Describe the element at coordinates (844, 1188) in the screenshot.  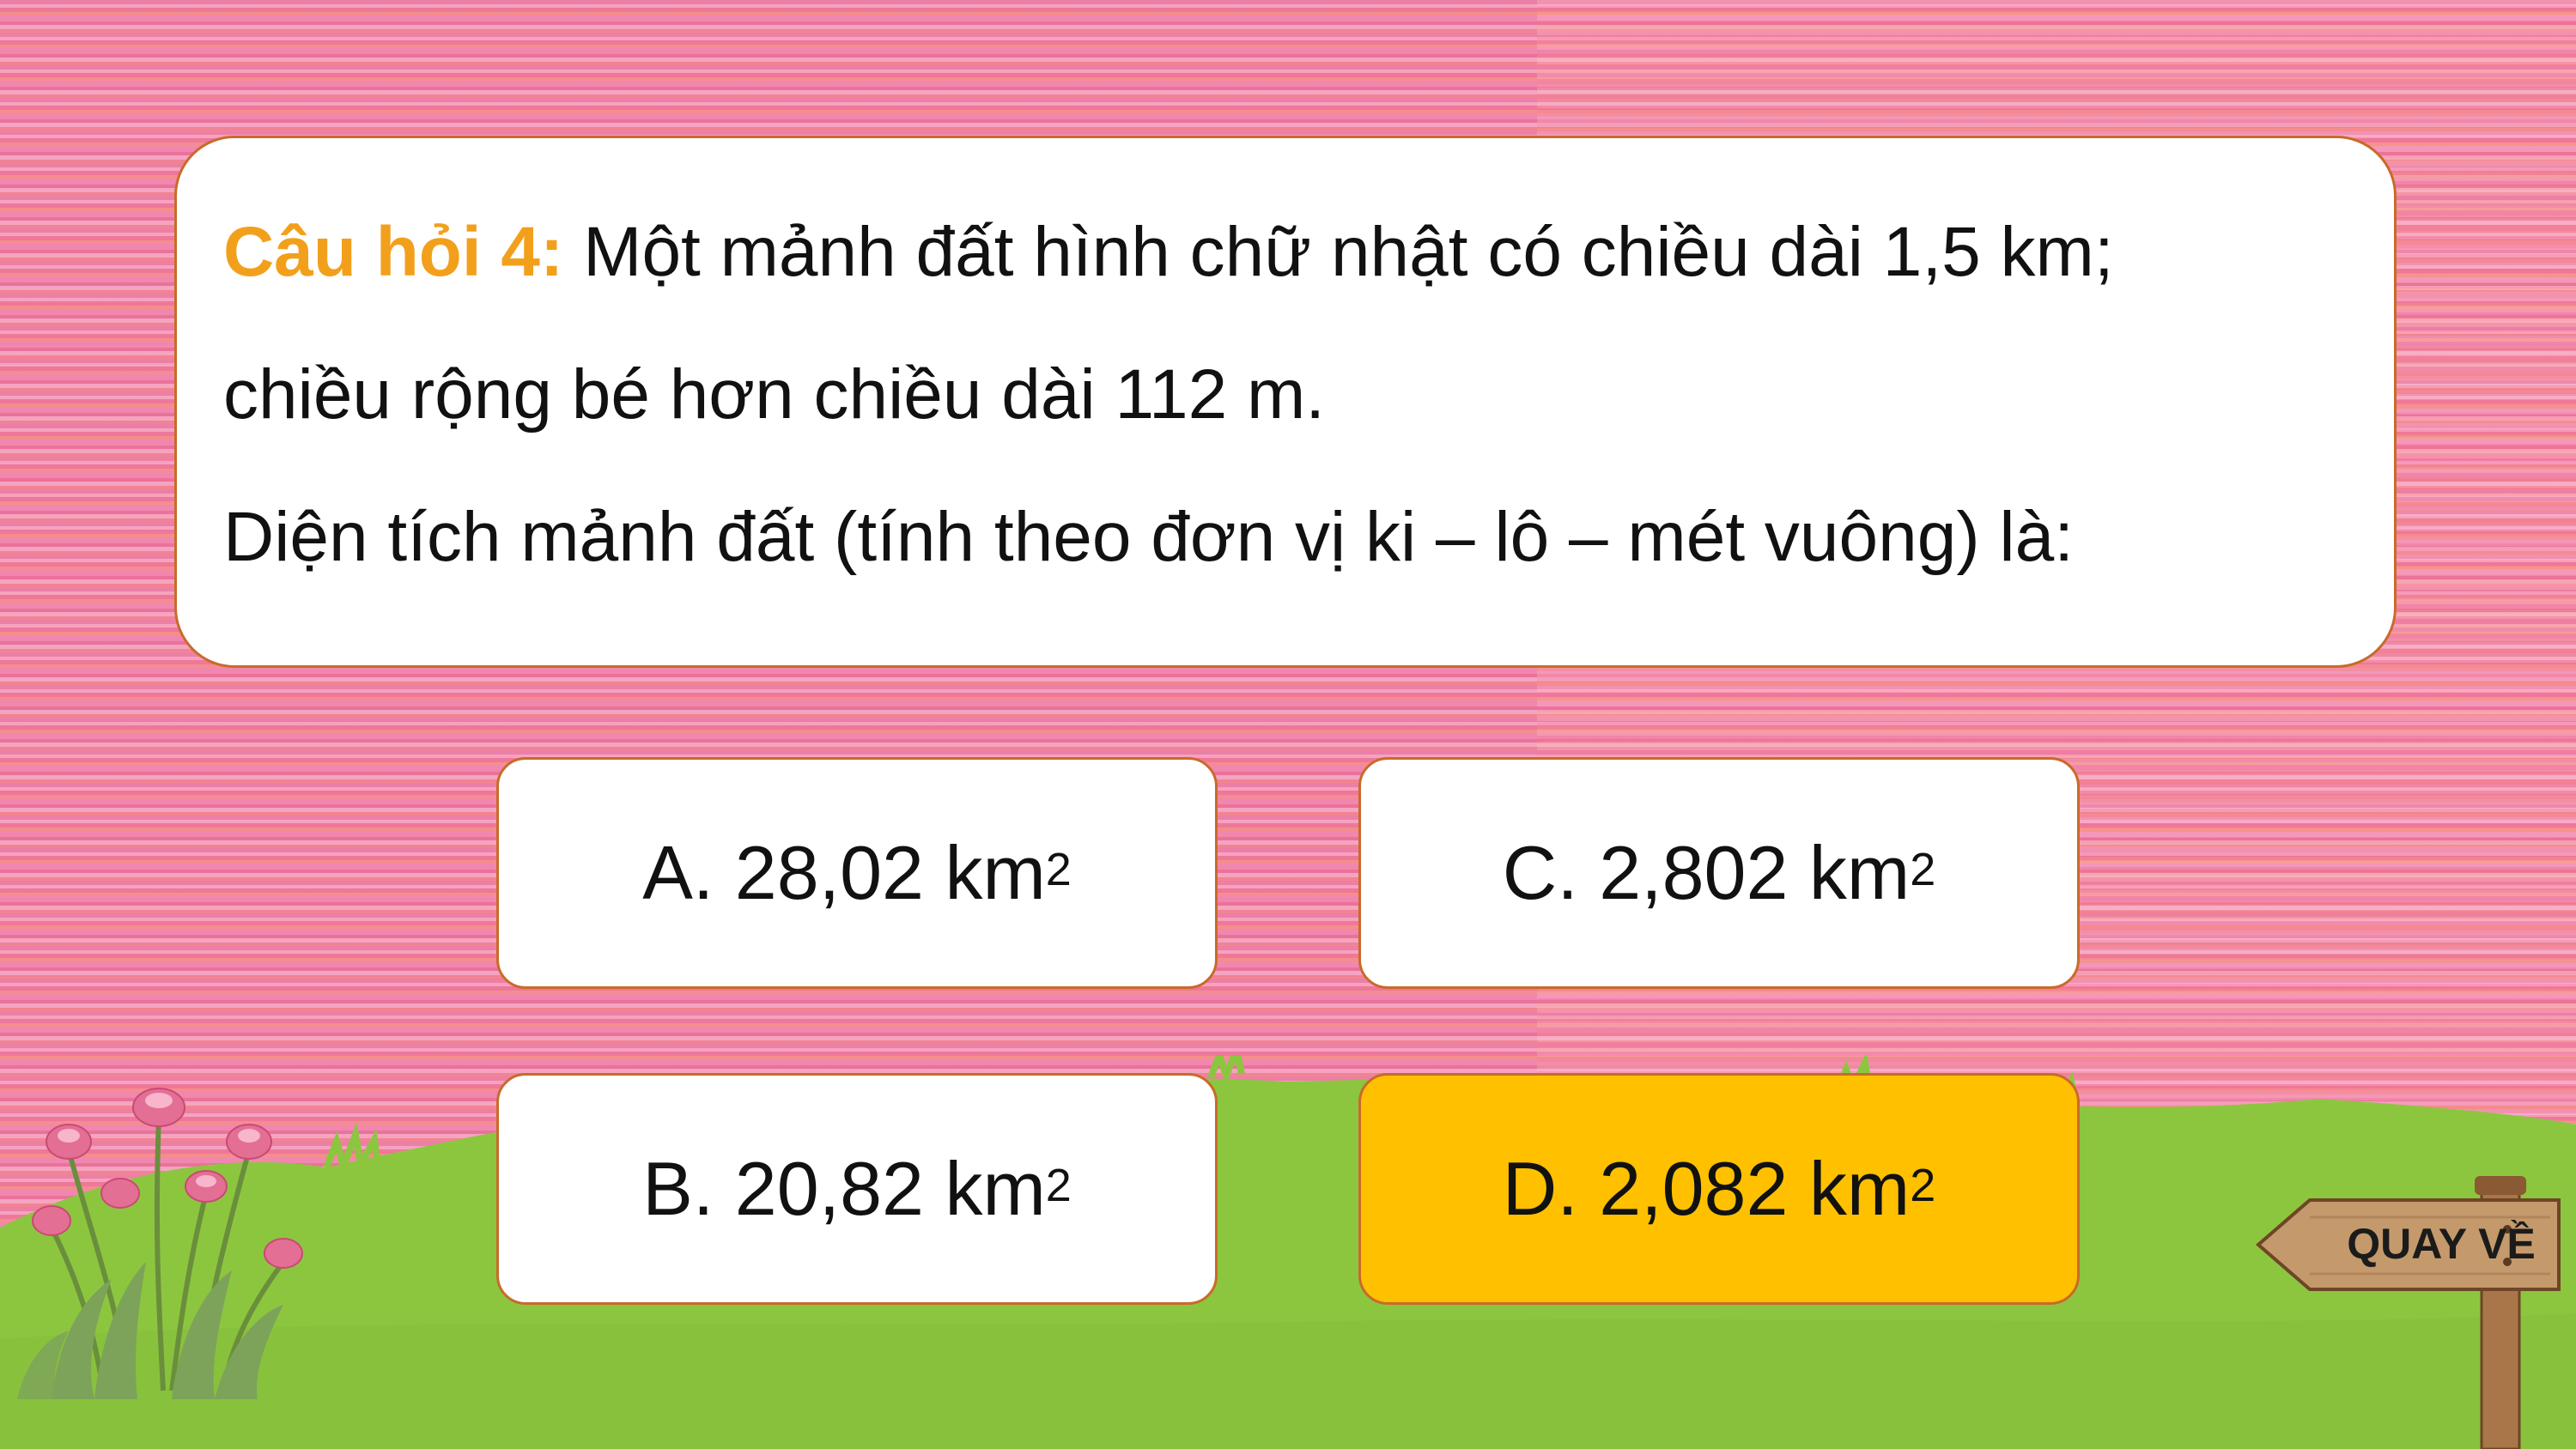
I see `answer-b-text: B. 20,82 km` at that location.